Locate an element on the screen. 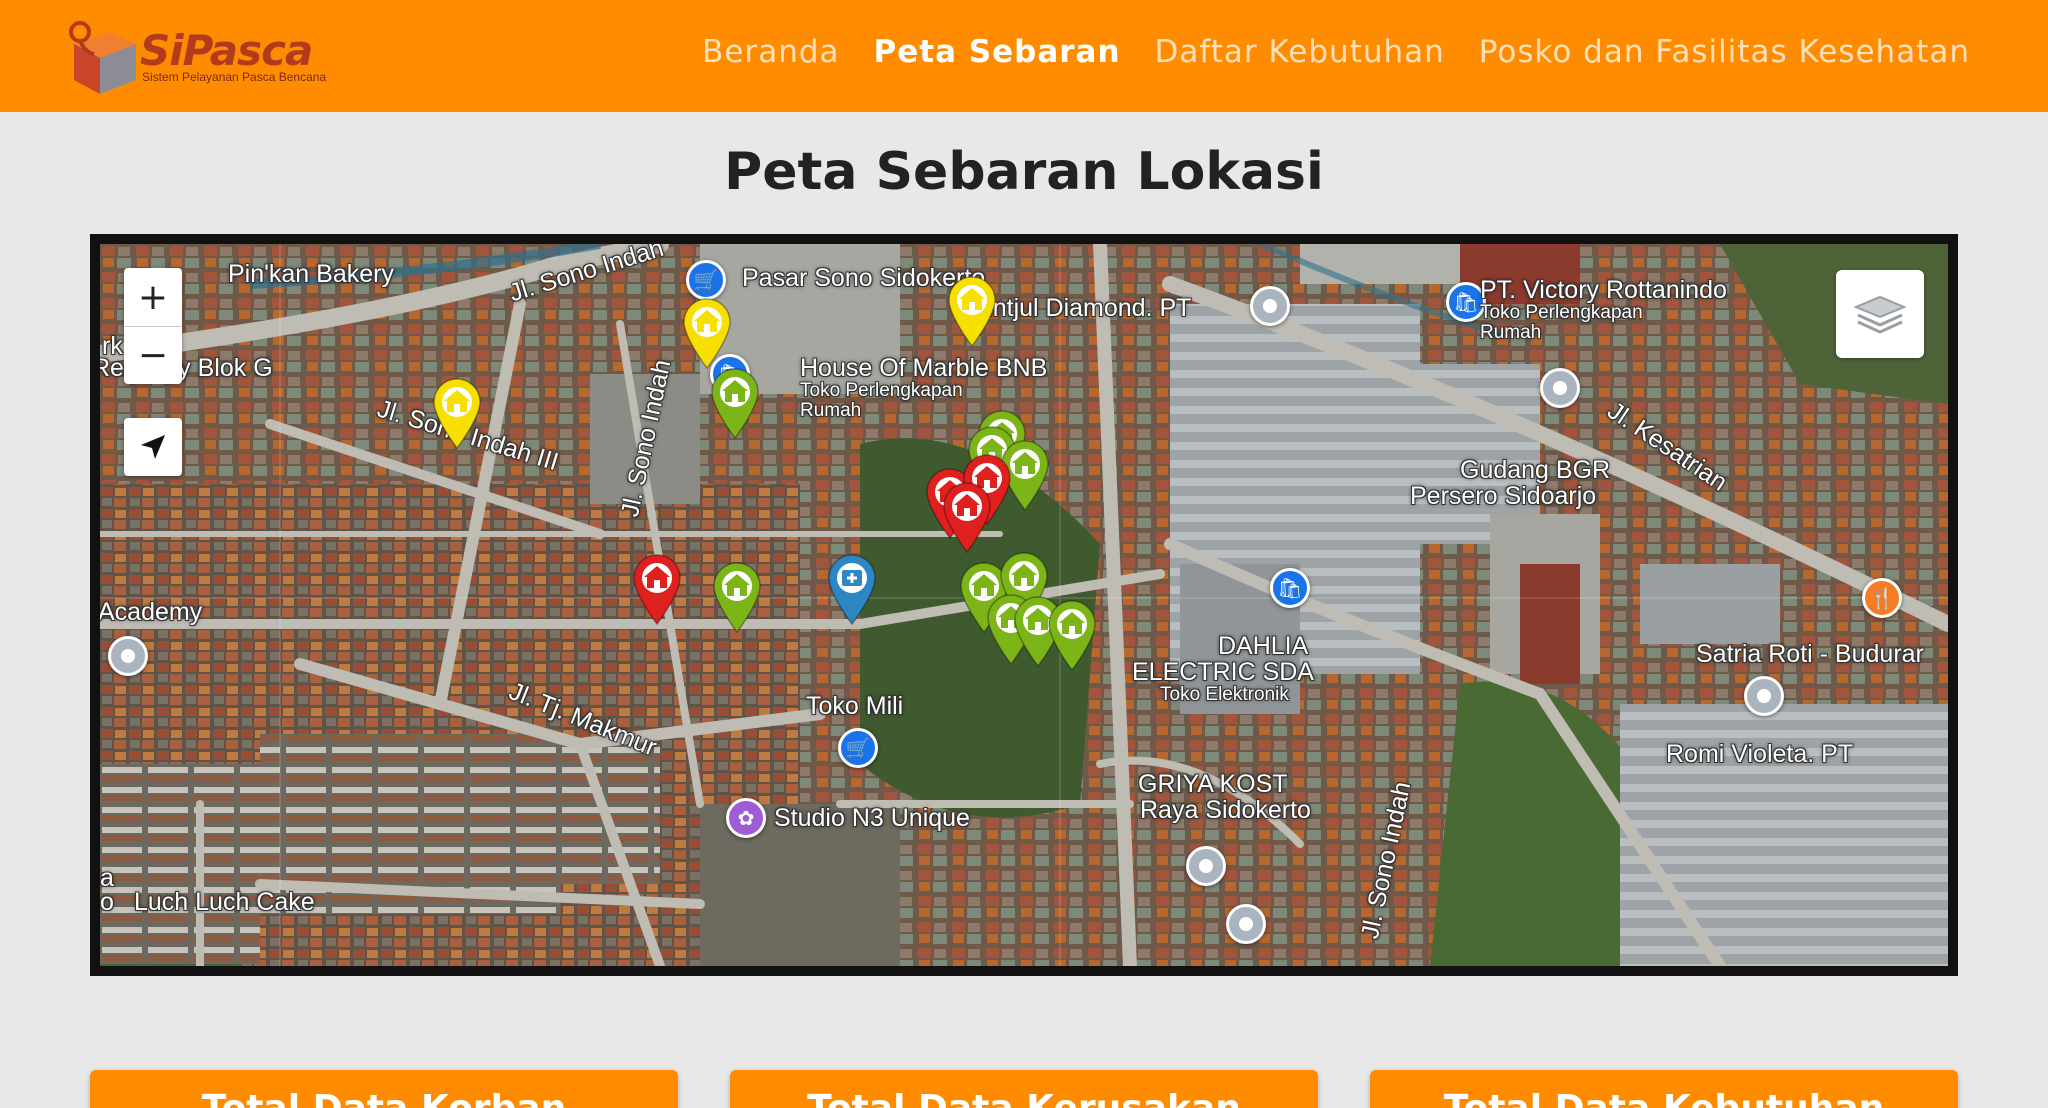 The height and width of the screenshot is (1108, 2048). map-label: GRIYA KOST is located at coordinates (1213, 784).